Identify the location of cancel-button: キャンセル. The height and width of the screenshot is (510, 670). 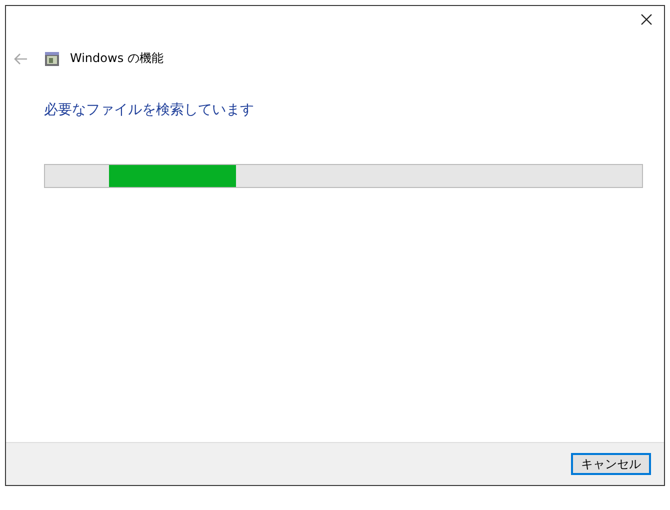
(611, 464).